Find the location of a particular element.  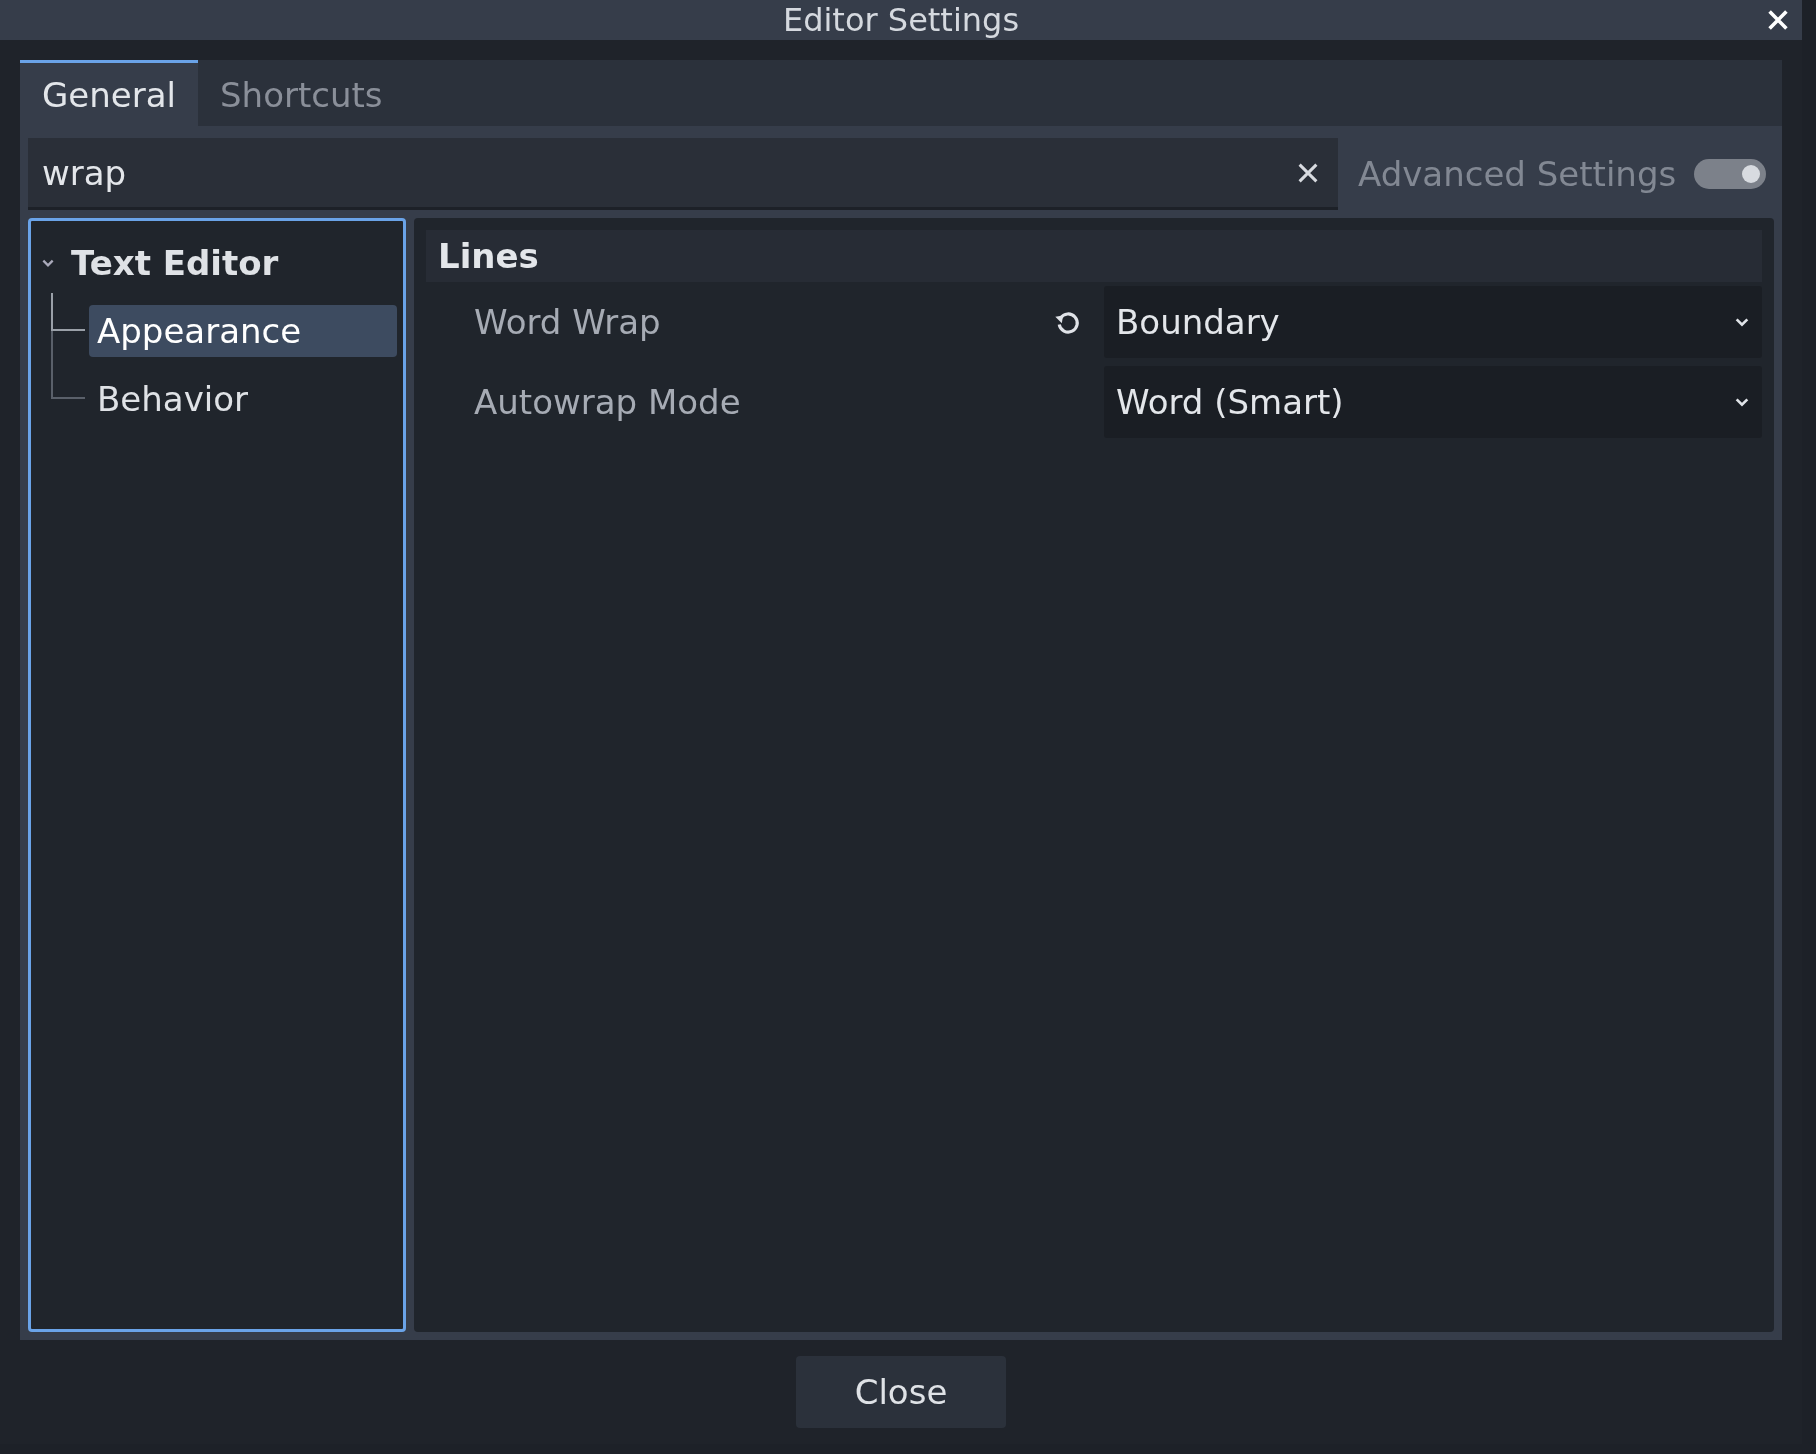

tree-item: Appearance is located at coordinates (243, 331).